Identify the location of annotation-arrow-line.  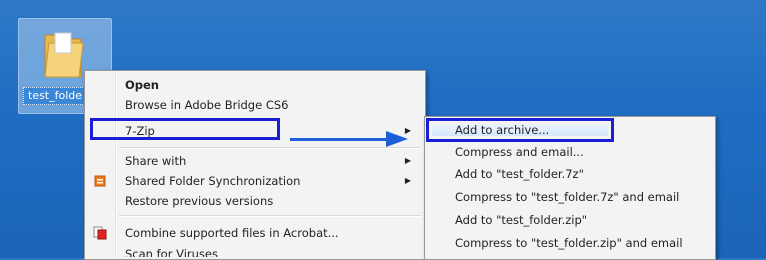
(345, 139).